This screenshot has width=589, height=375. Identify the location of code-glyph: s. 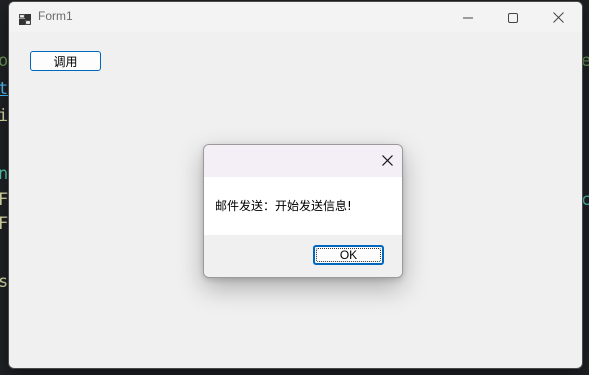
(4, 282).